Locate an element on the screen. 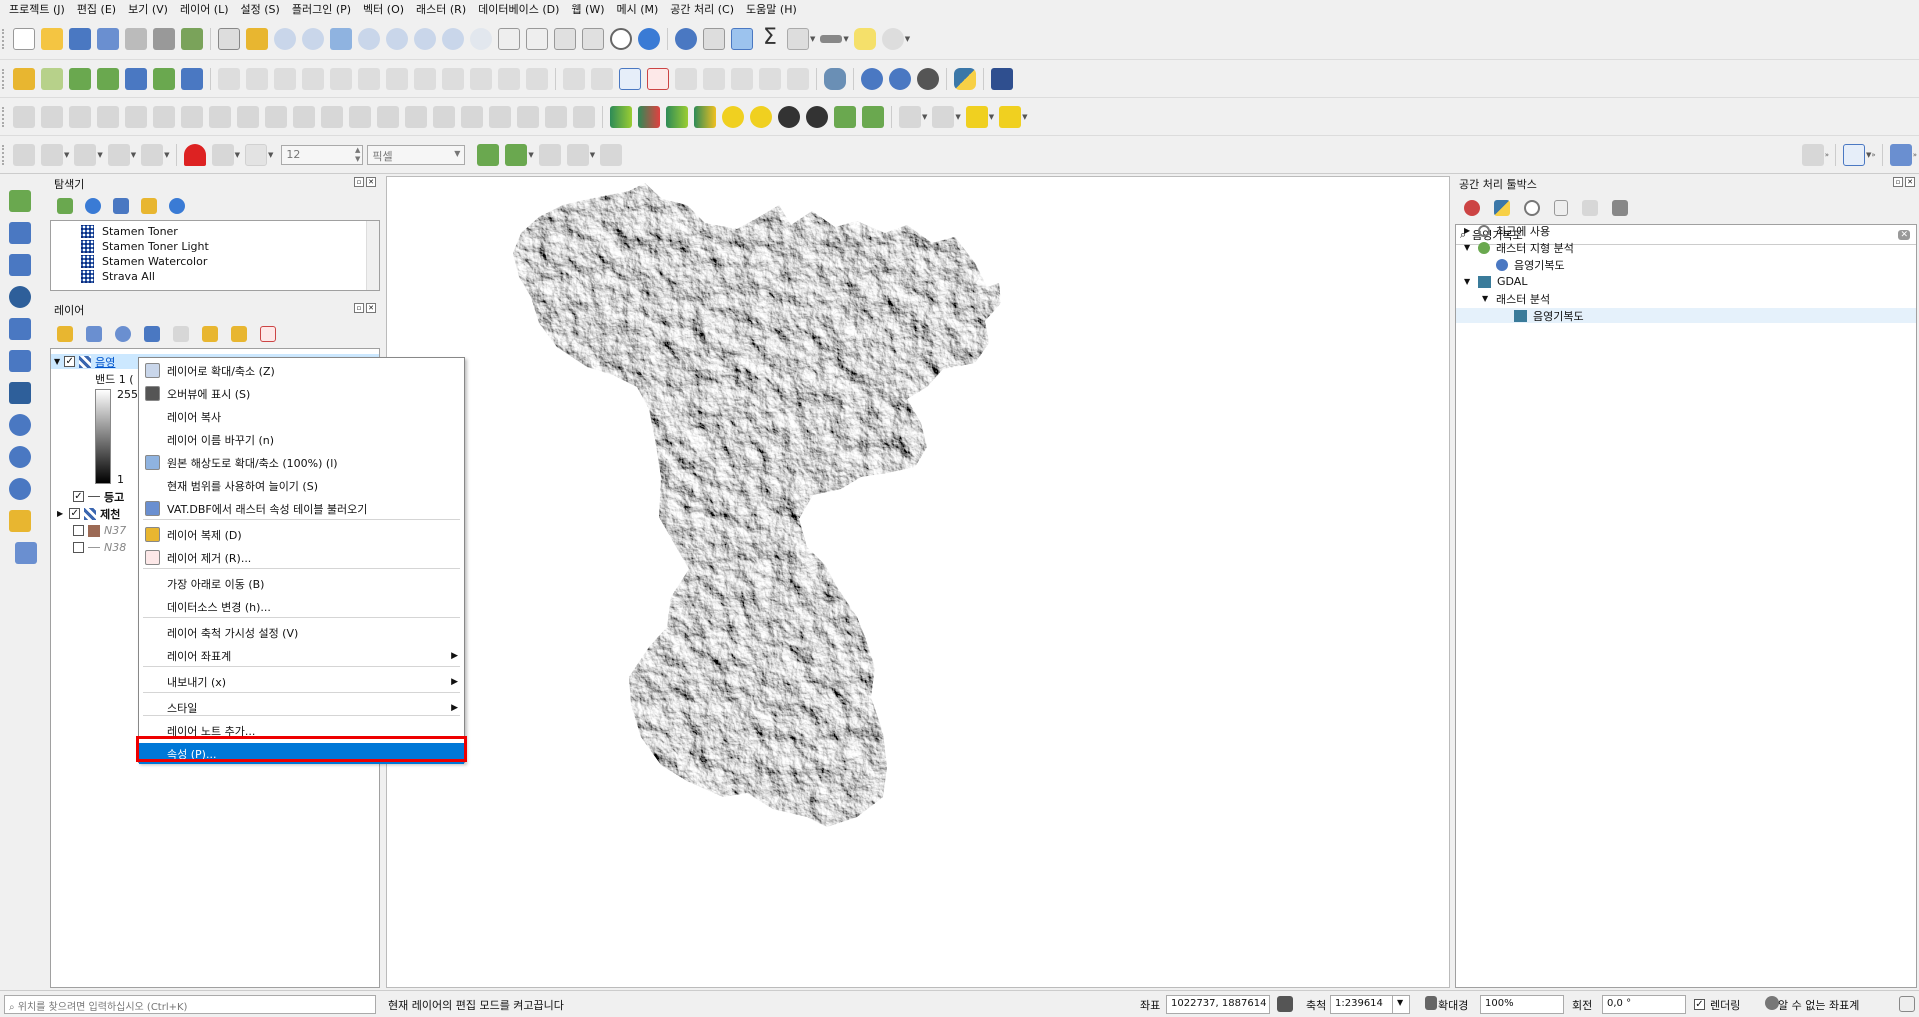 Image resolution: width=1919 pixels, height=1017 pixels. add-layer-group-icon is located at coordinates (20, 521).